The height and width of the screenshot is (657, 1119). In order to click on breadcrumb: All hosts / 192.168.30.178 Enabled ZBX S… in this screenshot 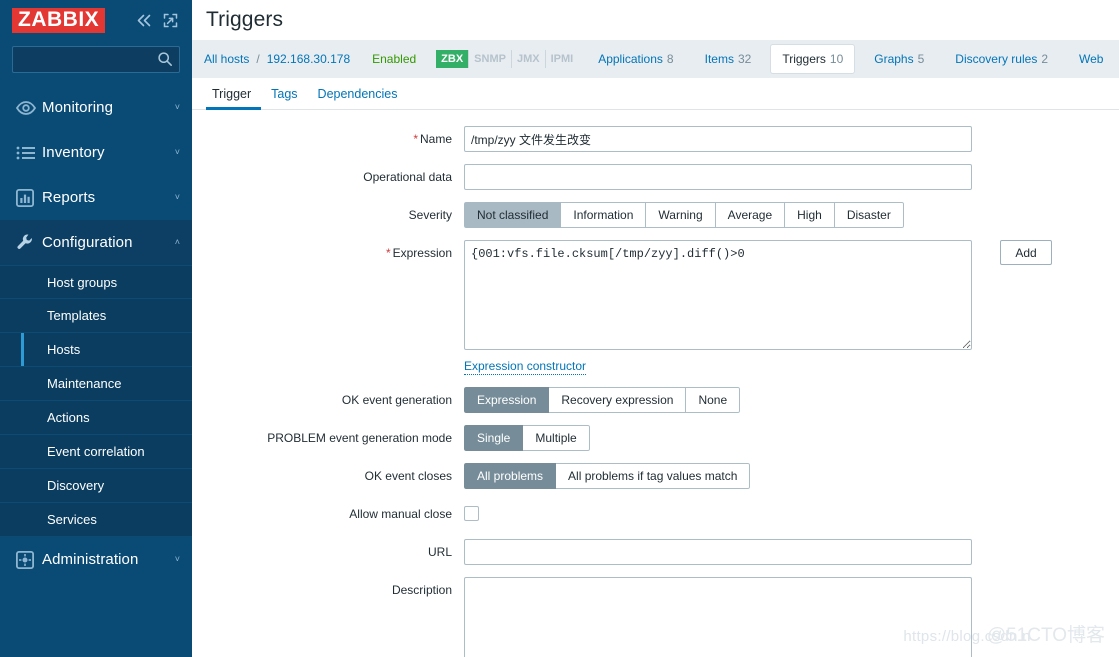, I will do `click(655, 59)`.